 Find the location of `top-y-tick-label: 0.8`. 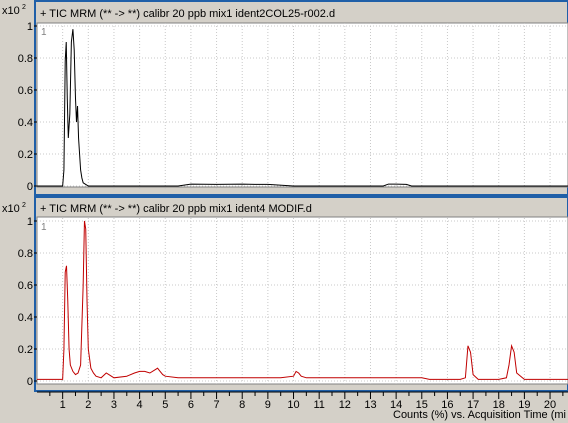

top-y-tick-label: 0.8 is located at coordinates (25, 59).